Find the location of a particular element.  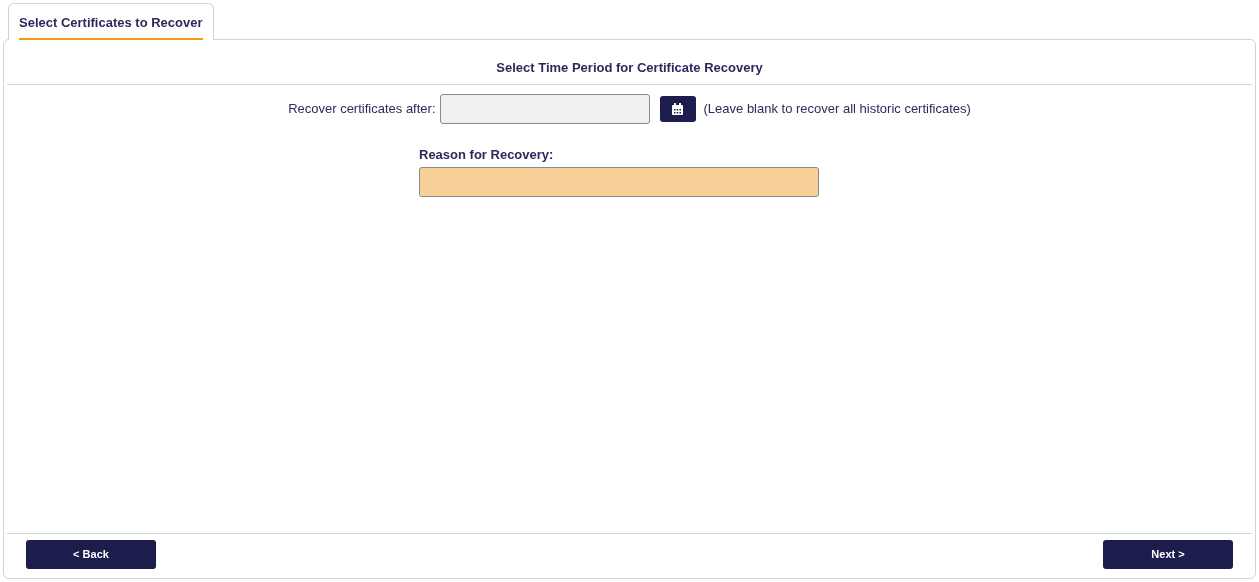

section-title: Select Time Period for Certificate Recovery is located at coordinates (629, 67).